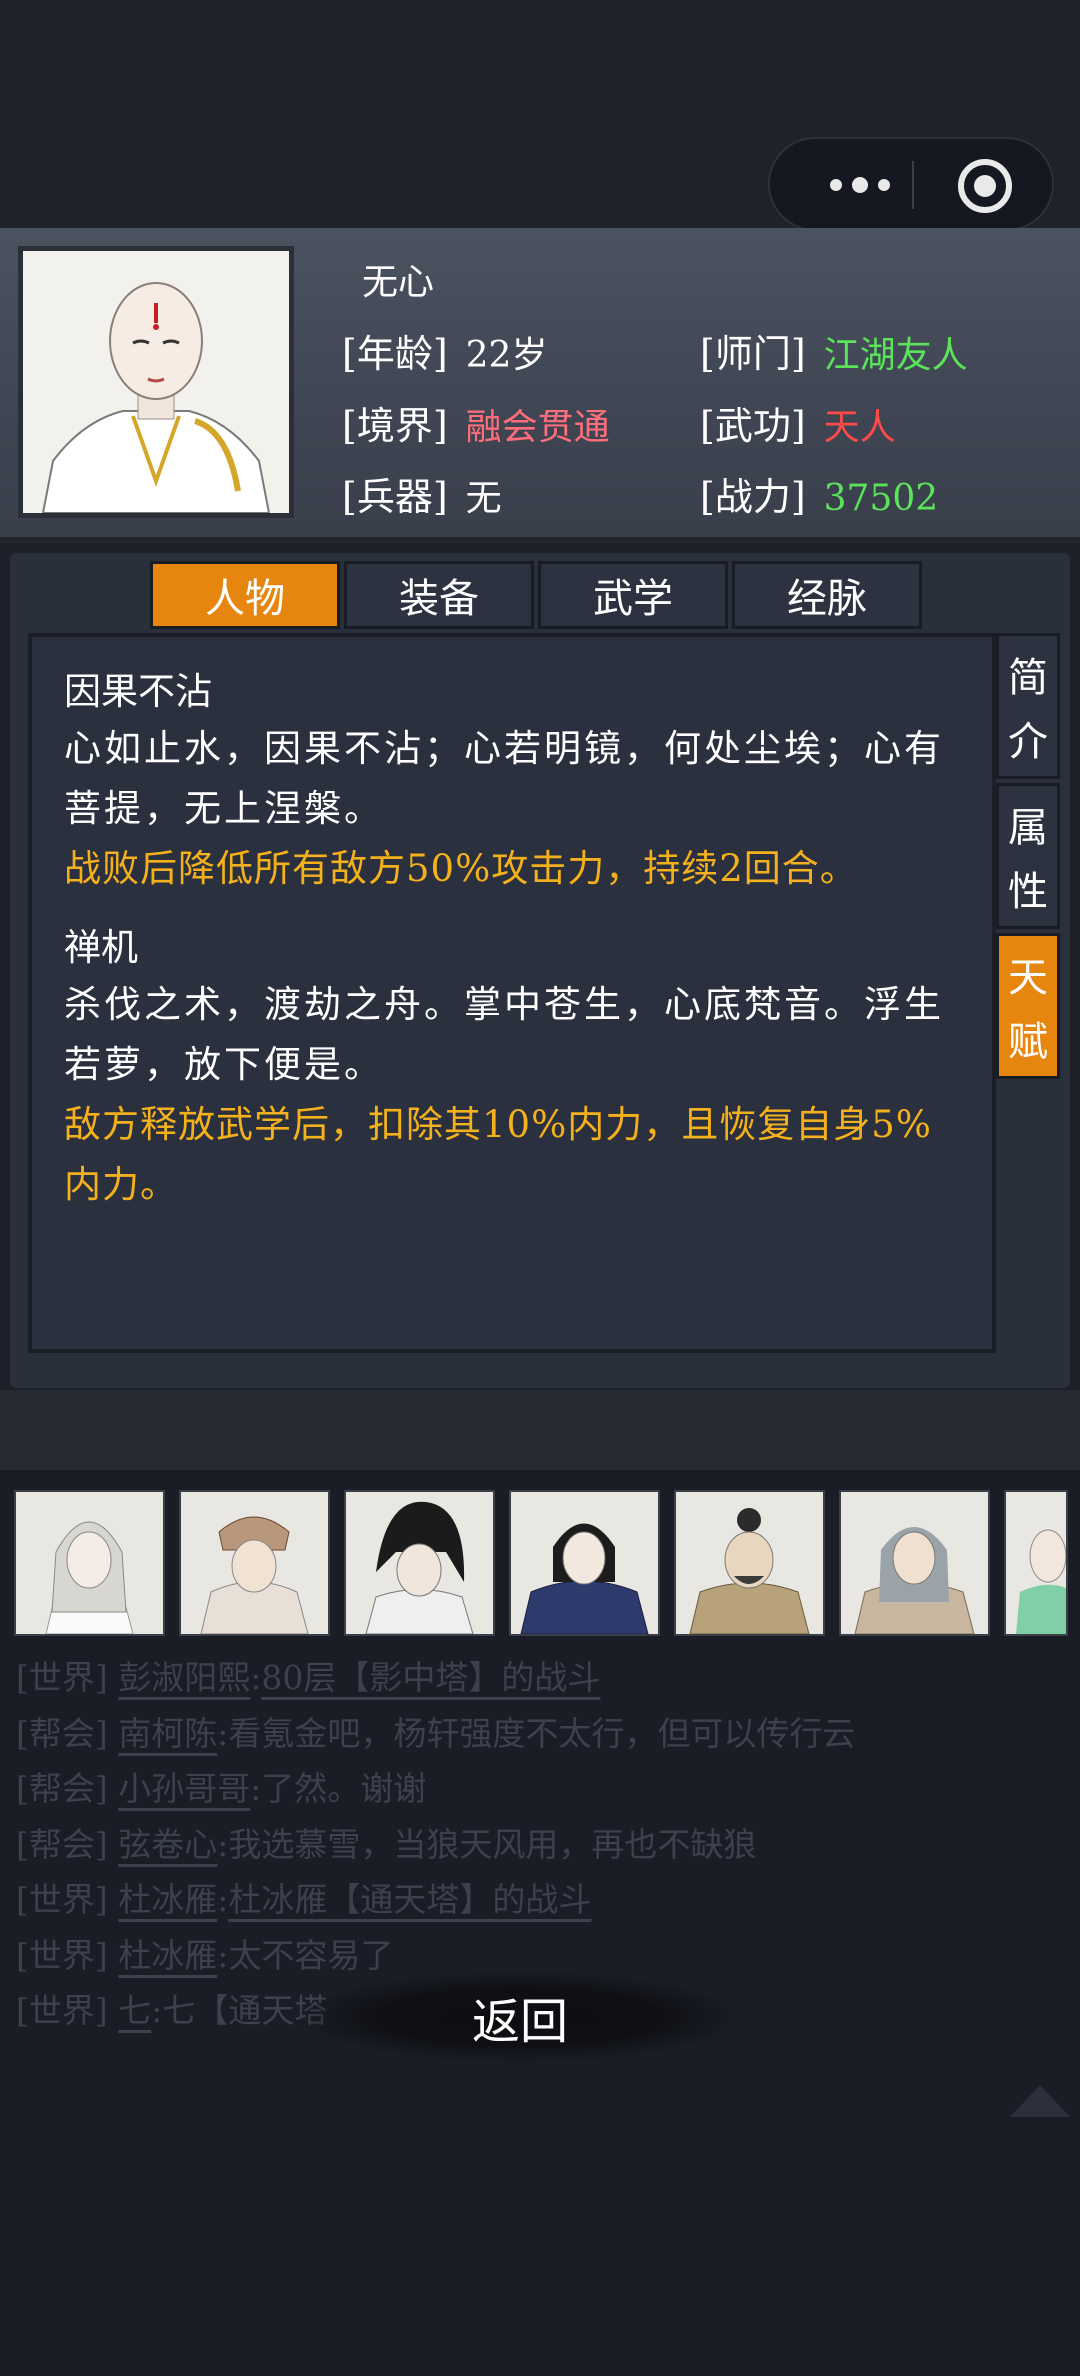  Describe the element at coordinates (633, 595) in the screenshot. I see `tab-martial-arts: 武学` at that location.